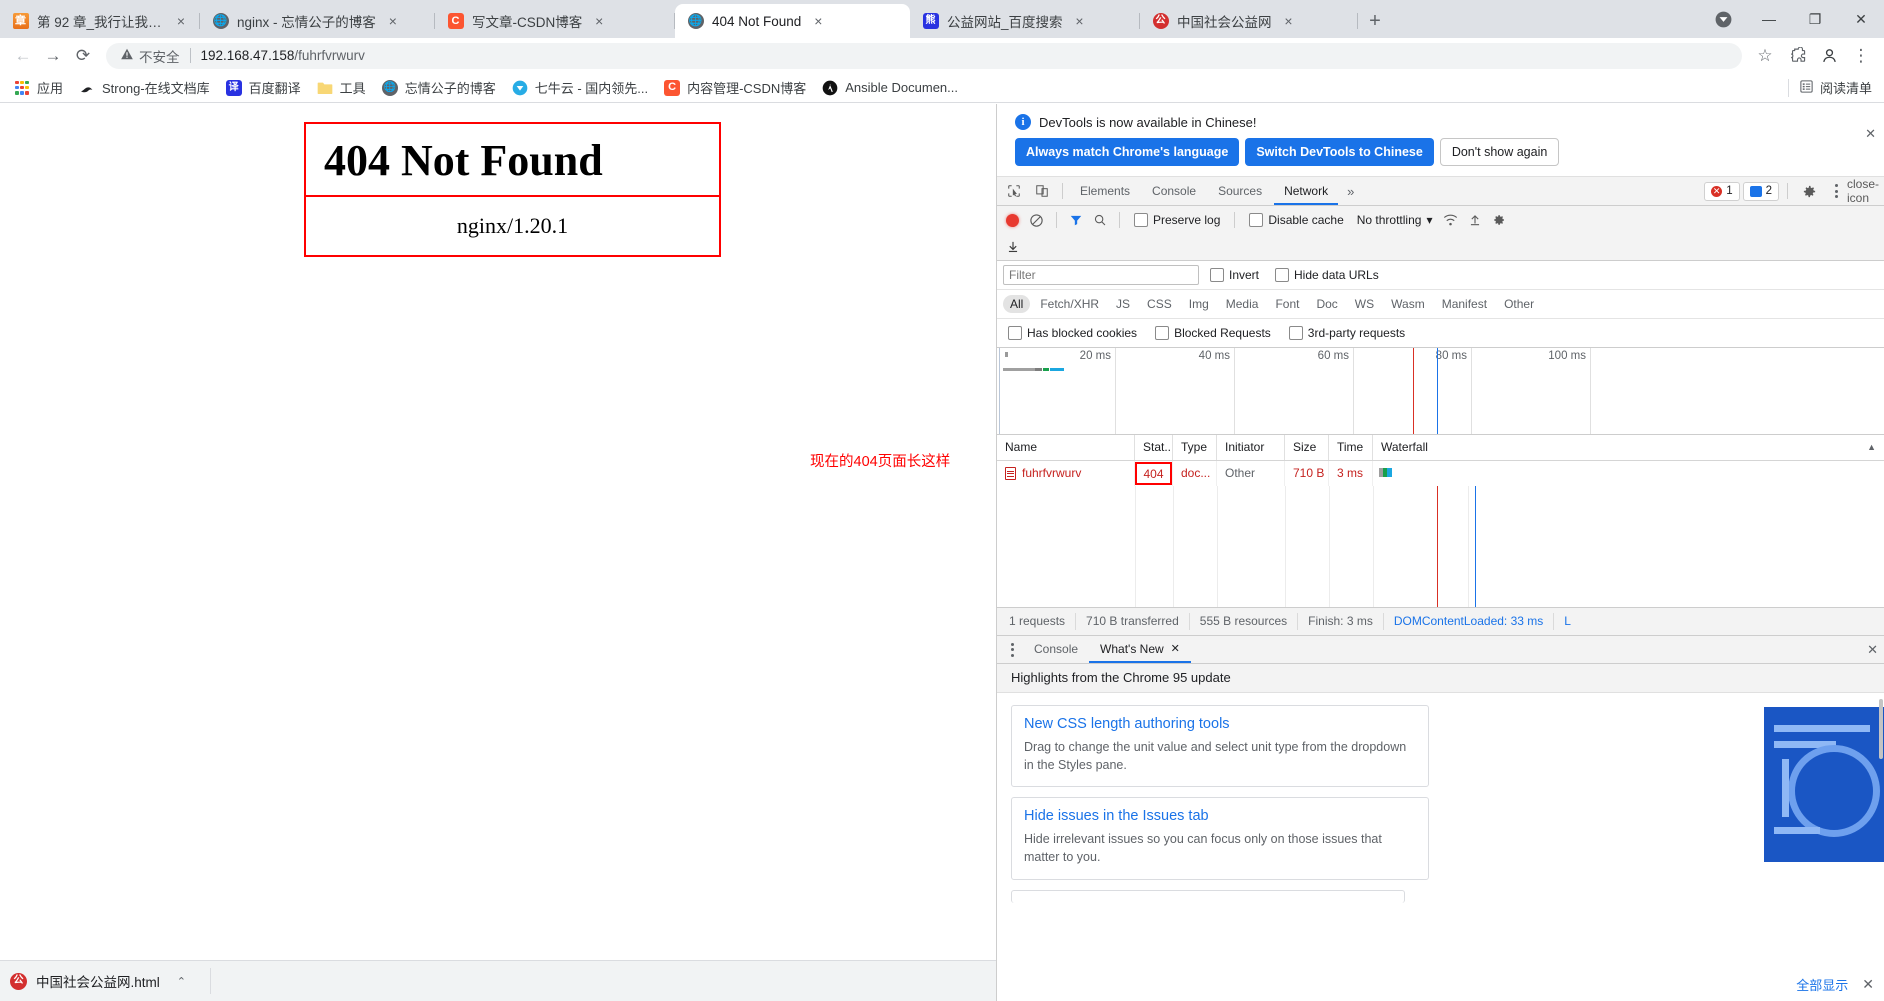  What do you see at coordinates (1765, 56) in the screenshot?
I see `bookmark-star-icon: ☆` at bounding box center [1765, 56].